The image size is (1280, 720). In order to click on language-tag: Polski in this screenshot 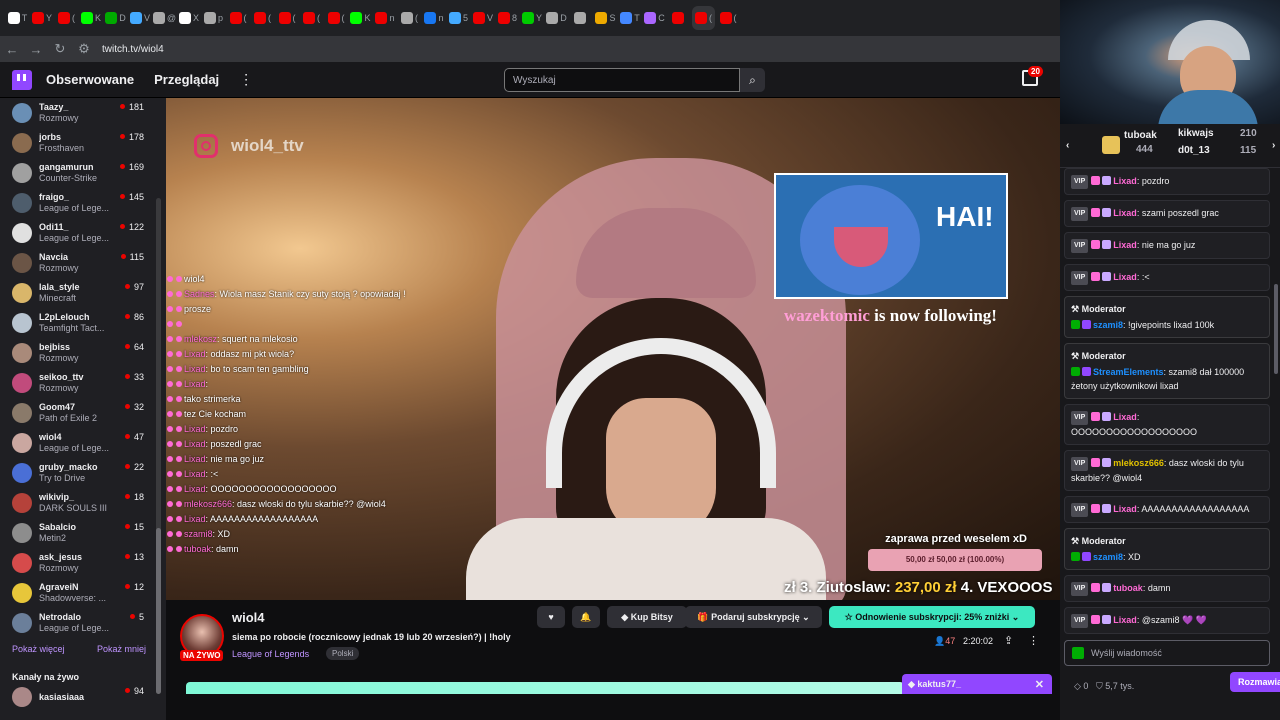, I will do `click(343, 653)`.